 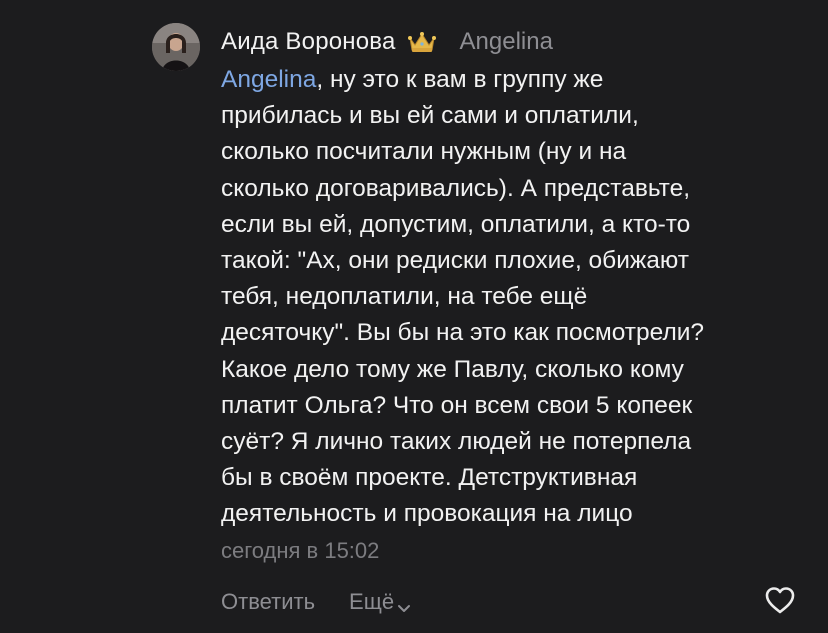 What do you see at coordinates (268, 602) in the screenshot?
I see `reply-button: Ответить` at bounding box center [268, 602].